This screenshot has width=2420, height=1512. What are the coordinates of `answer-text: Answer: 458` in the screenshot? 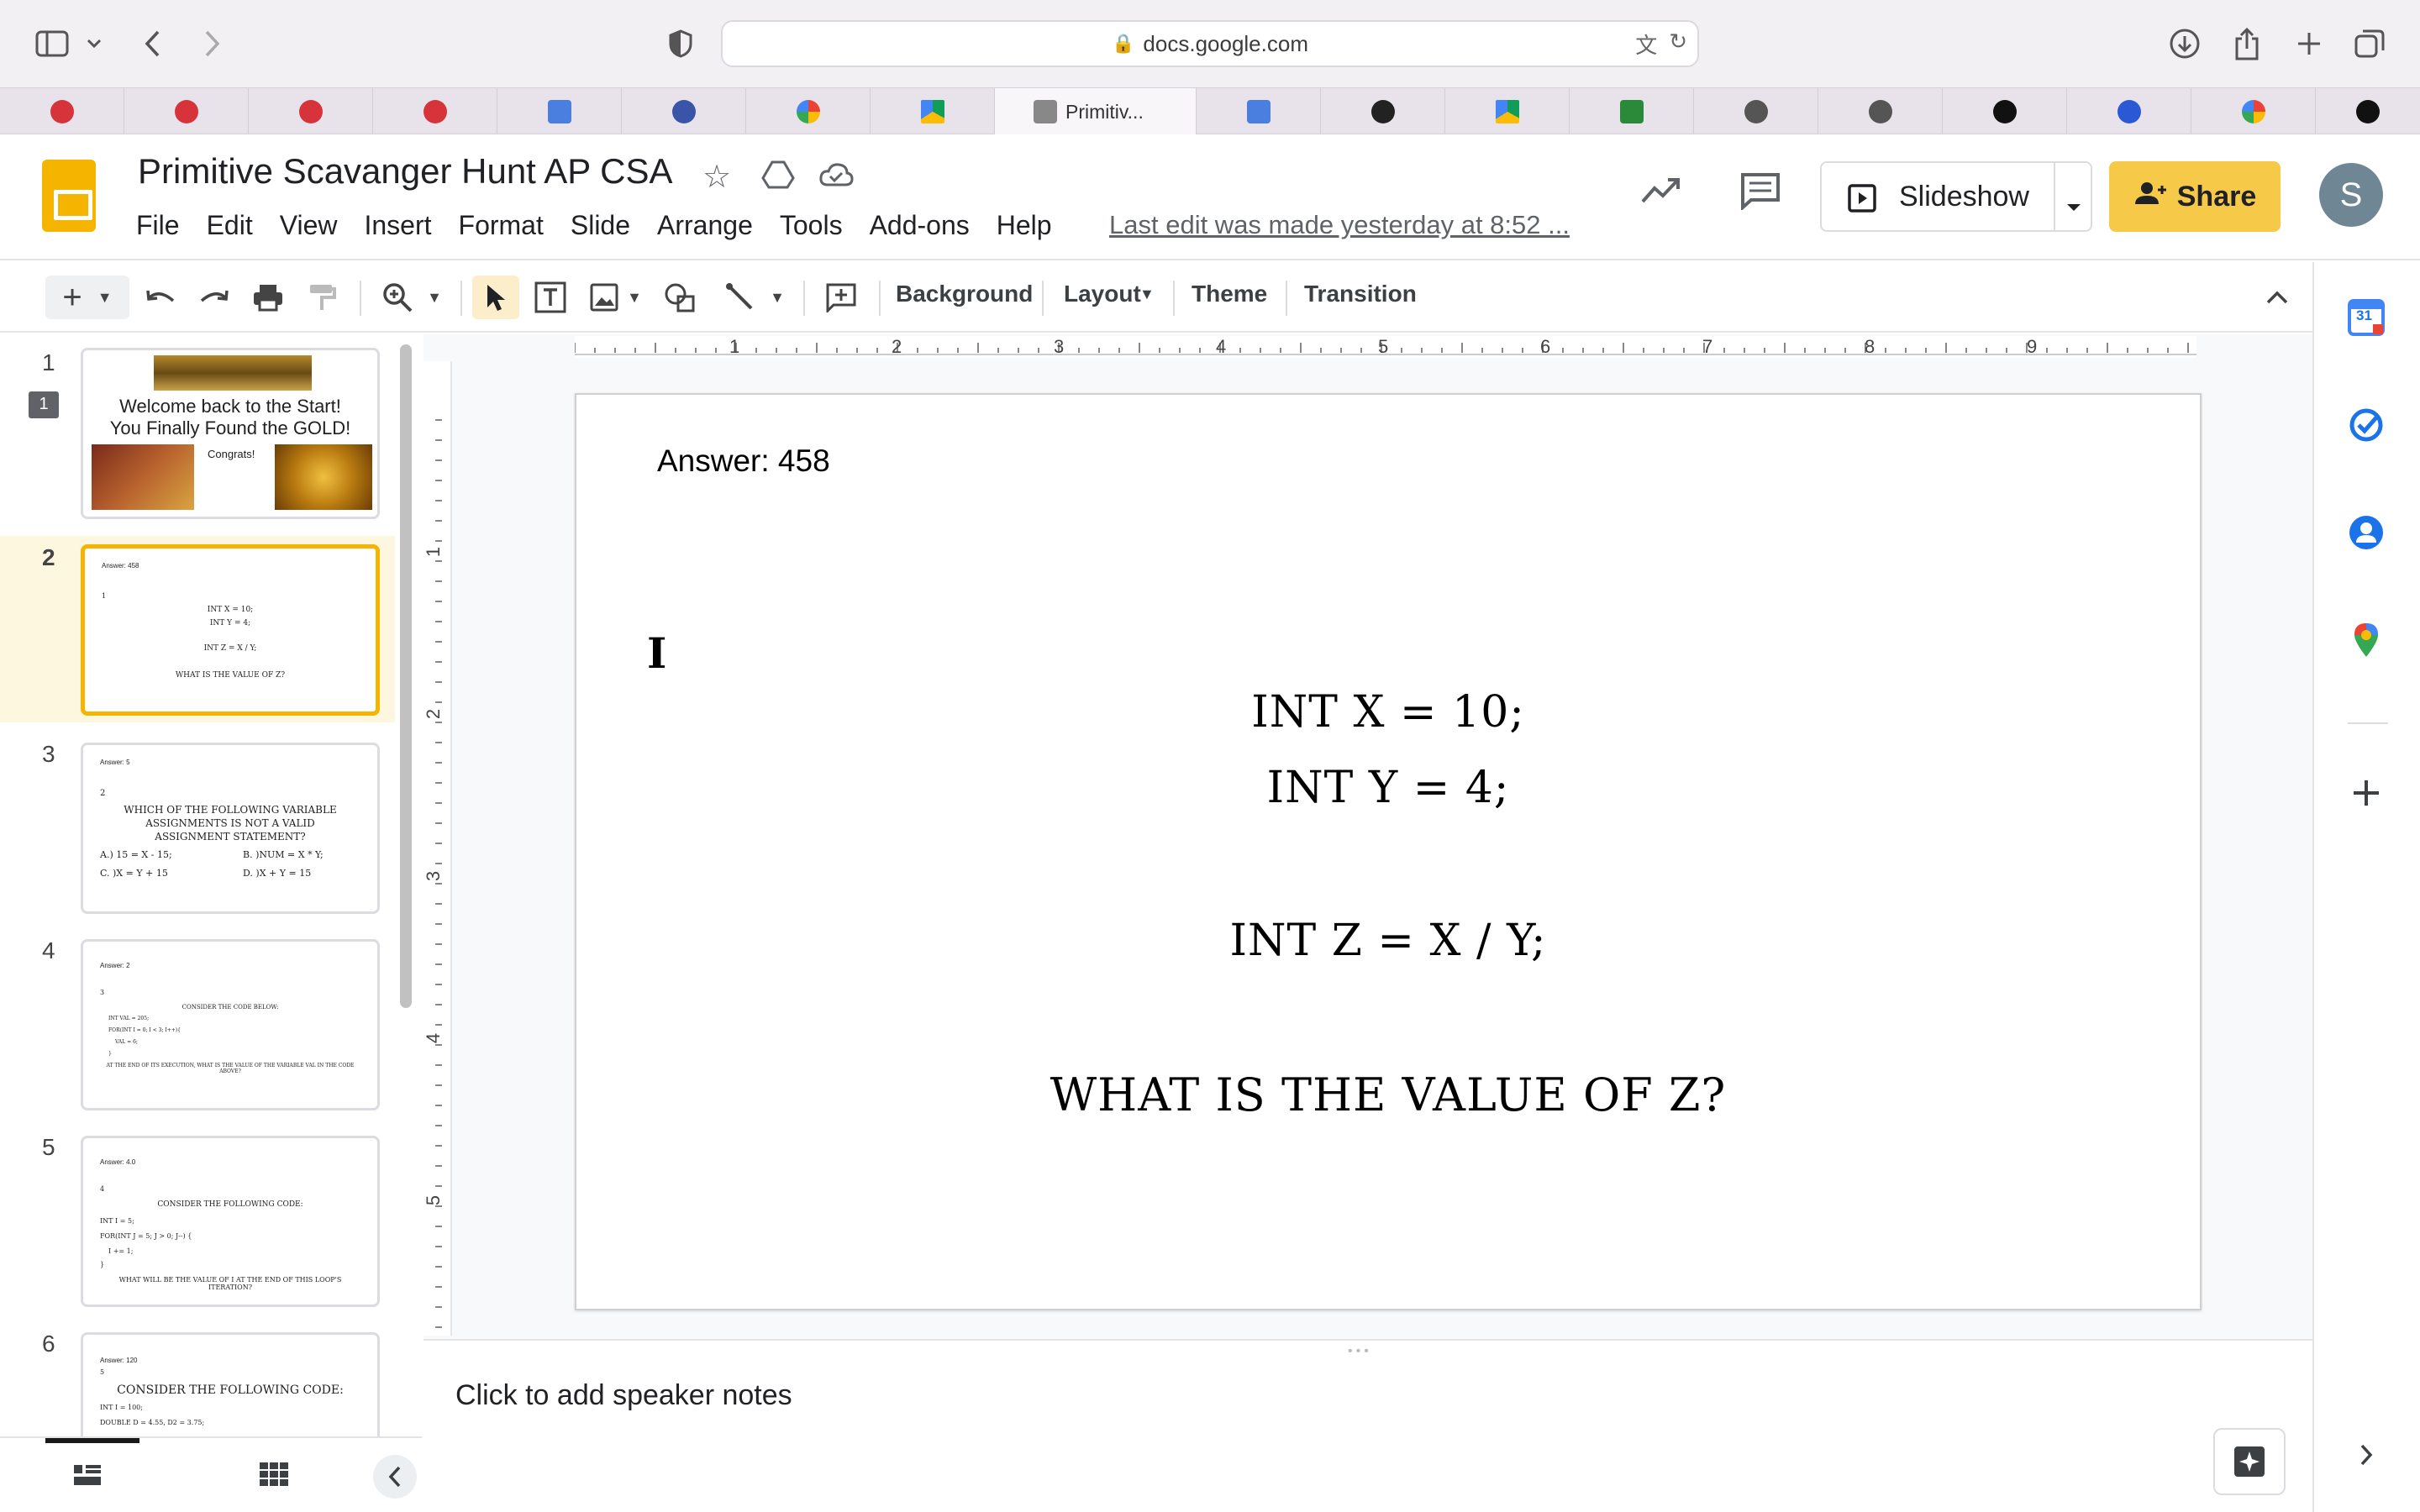 It's located at (743, 461).